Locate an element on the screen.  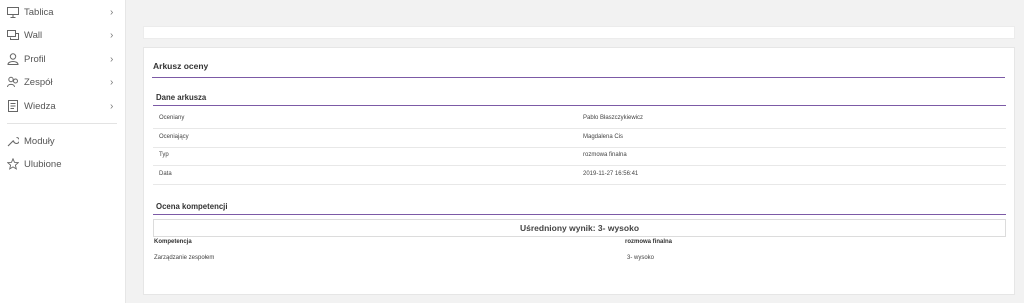
table-row: Oceniany Pablo Błaszczykiewicz is located at coordinates (579, 119).